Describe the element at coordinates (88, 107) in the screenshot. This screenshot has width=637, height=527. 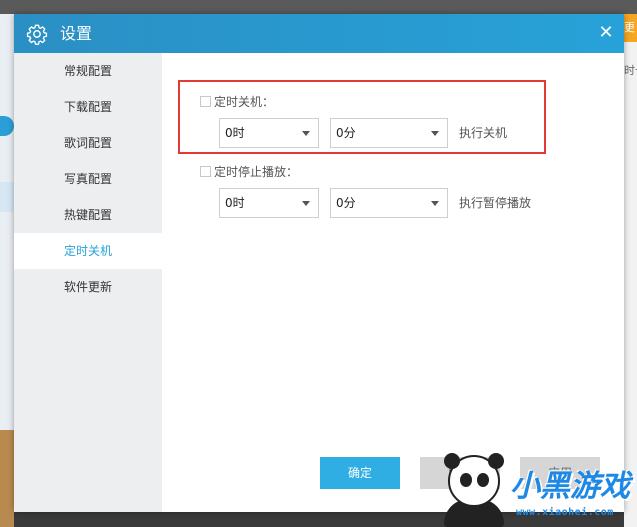
I see `sidebar-item-download: 下载配置` at that location.